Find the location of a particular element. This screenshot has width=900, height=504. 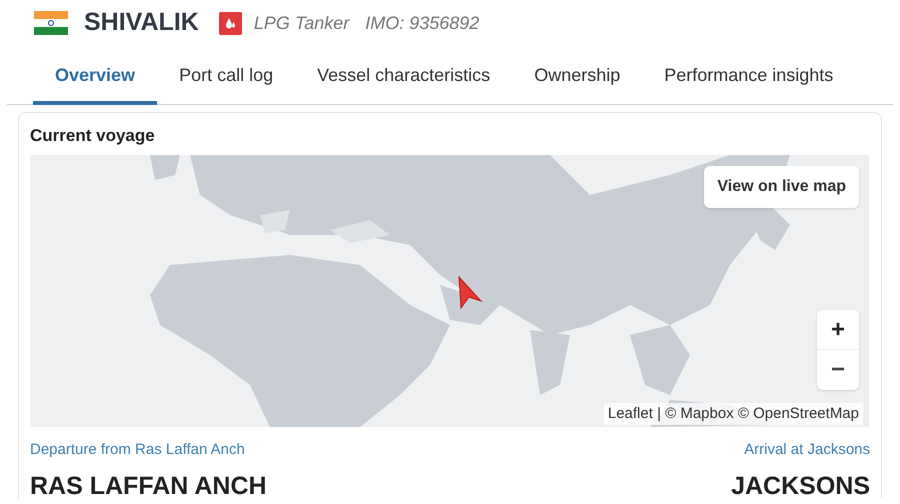

zoom-in-button: + is located at coordinates (838, 330).